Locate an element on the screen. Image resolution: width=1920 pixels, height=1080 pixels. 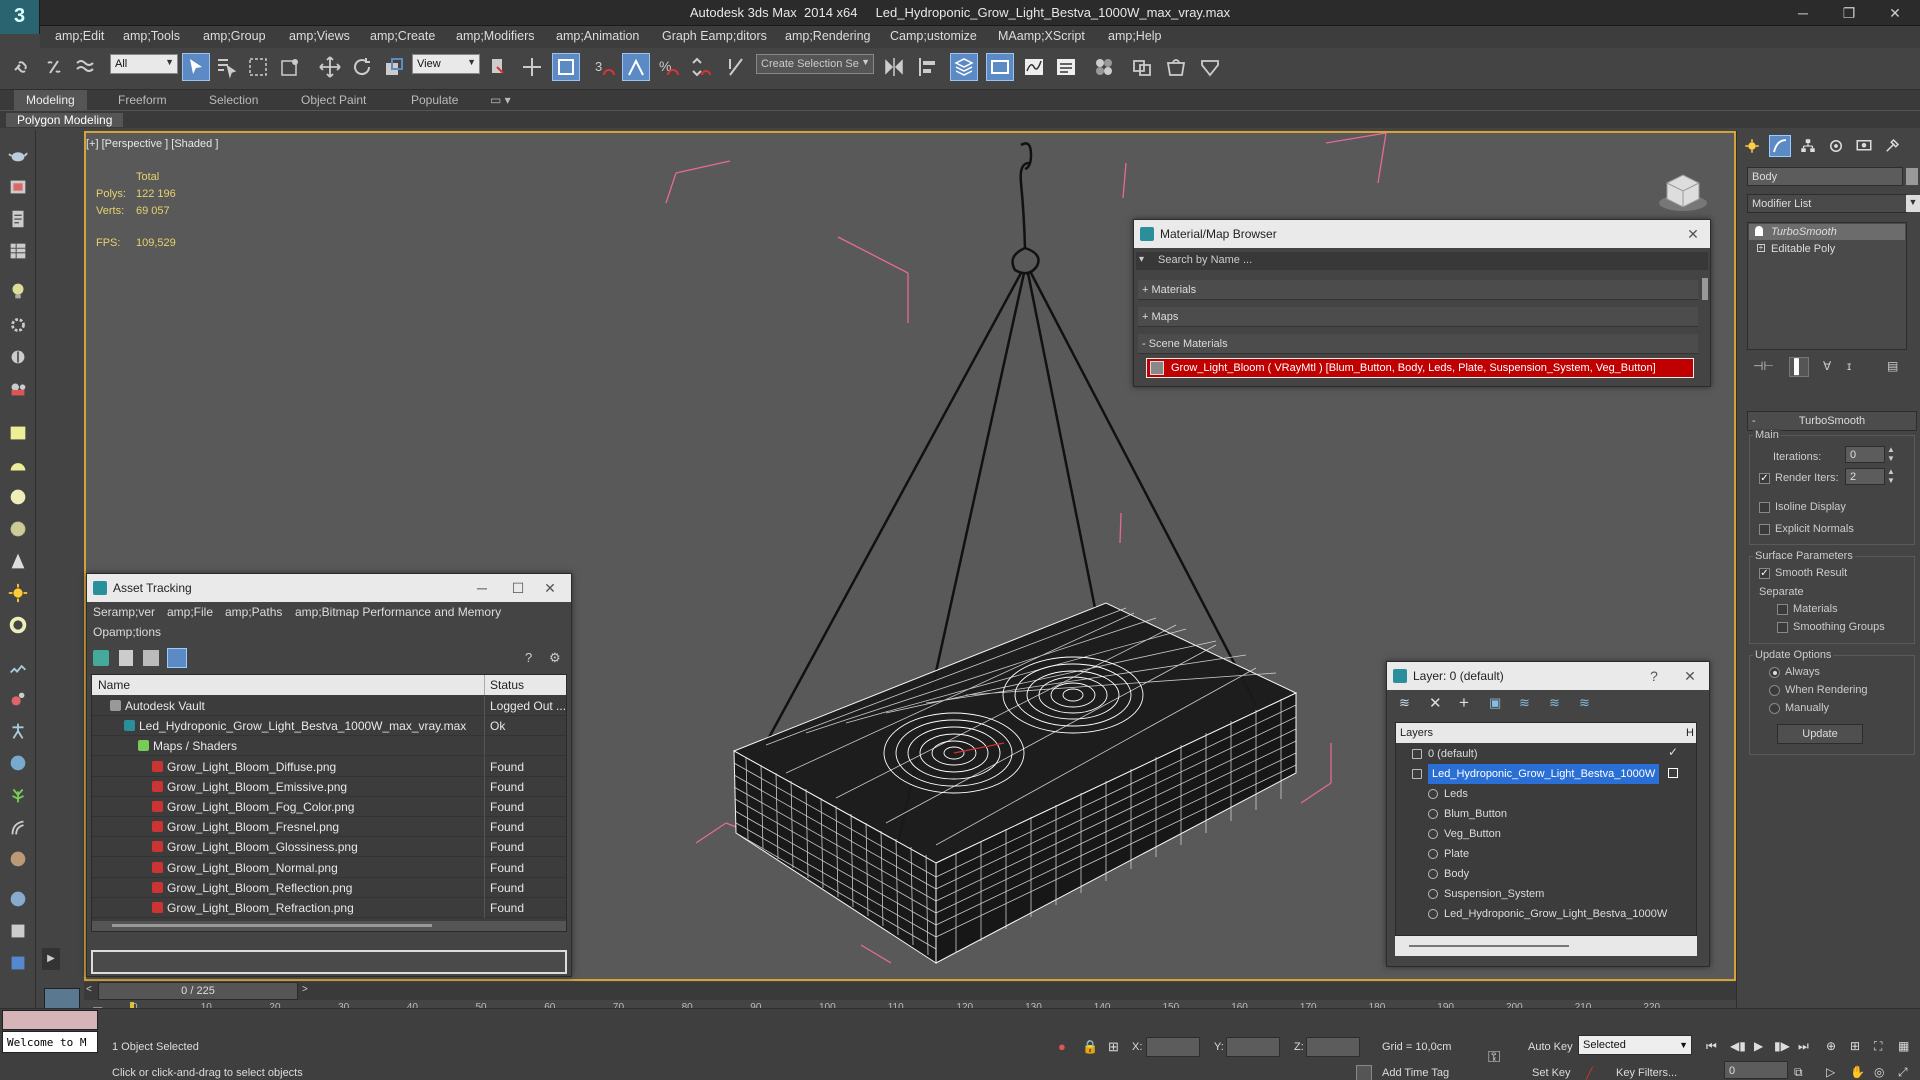
menu-help: amp;Help is located at coordinates (1135, 36).